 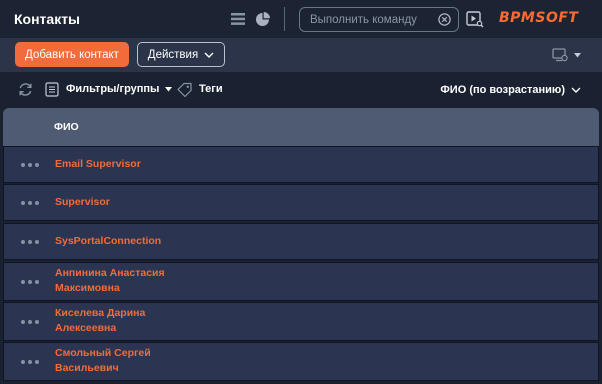 What do you see at coordinates (284, 19) in the screenshot?
I see `header-divider` at bounding box center [284, 19].